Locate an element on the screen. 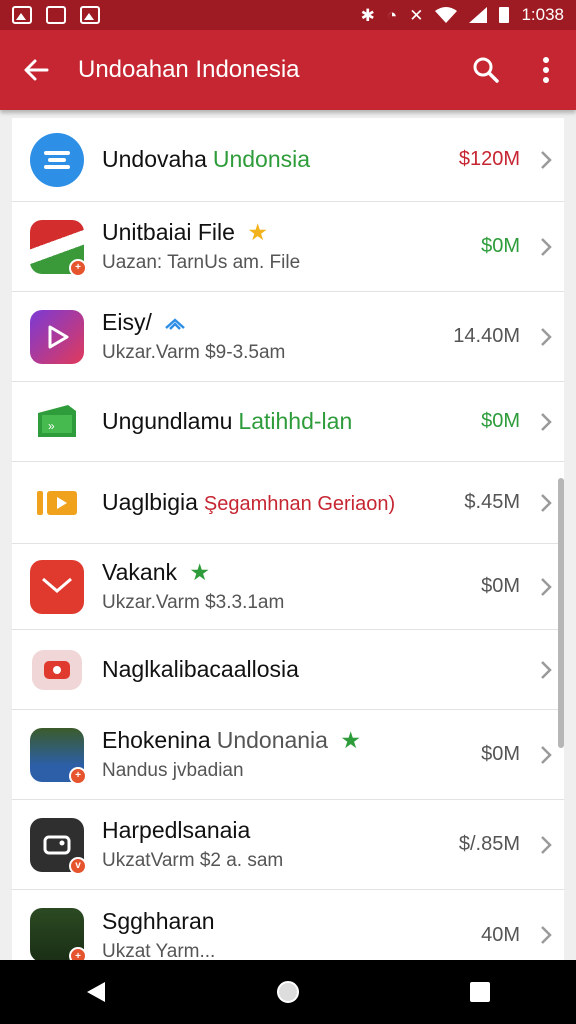  app-icon-sports: + is located at coordinates (58, 934).